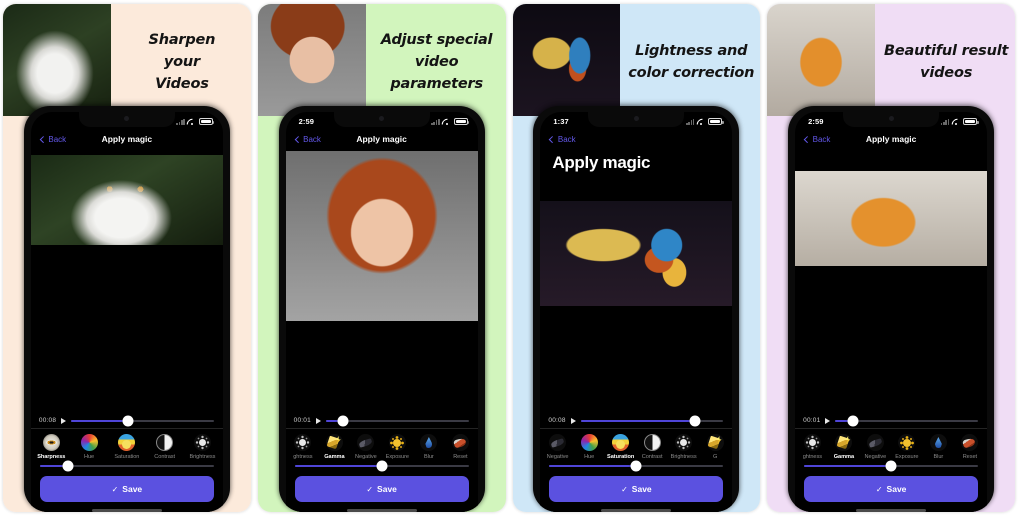 This screenshot has height=516, width=1018. What do you see at coordinates (807, 139) in the screenshot?
I see `chevron-left-icon` at bounding box center [807, 139].